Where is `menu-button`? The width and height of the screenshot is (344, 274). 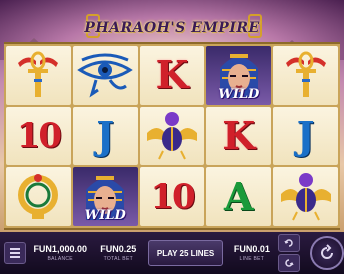
menu-button is located at coordinates (15, 253).